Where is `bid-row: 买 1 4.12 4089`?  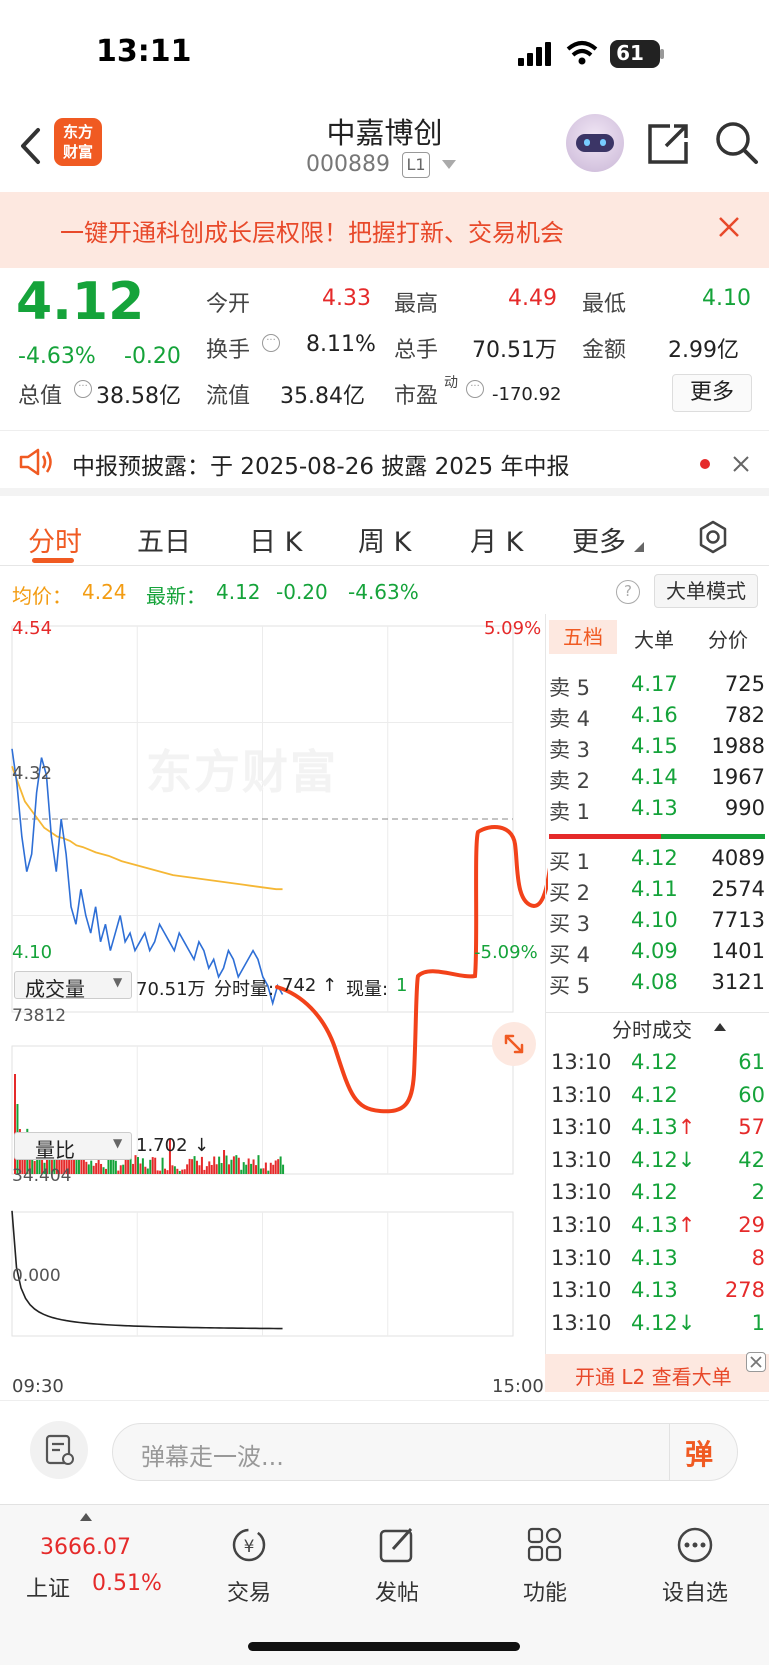
bid-row: 买 1 4.12 4089 is located at coordinates (659, 862).